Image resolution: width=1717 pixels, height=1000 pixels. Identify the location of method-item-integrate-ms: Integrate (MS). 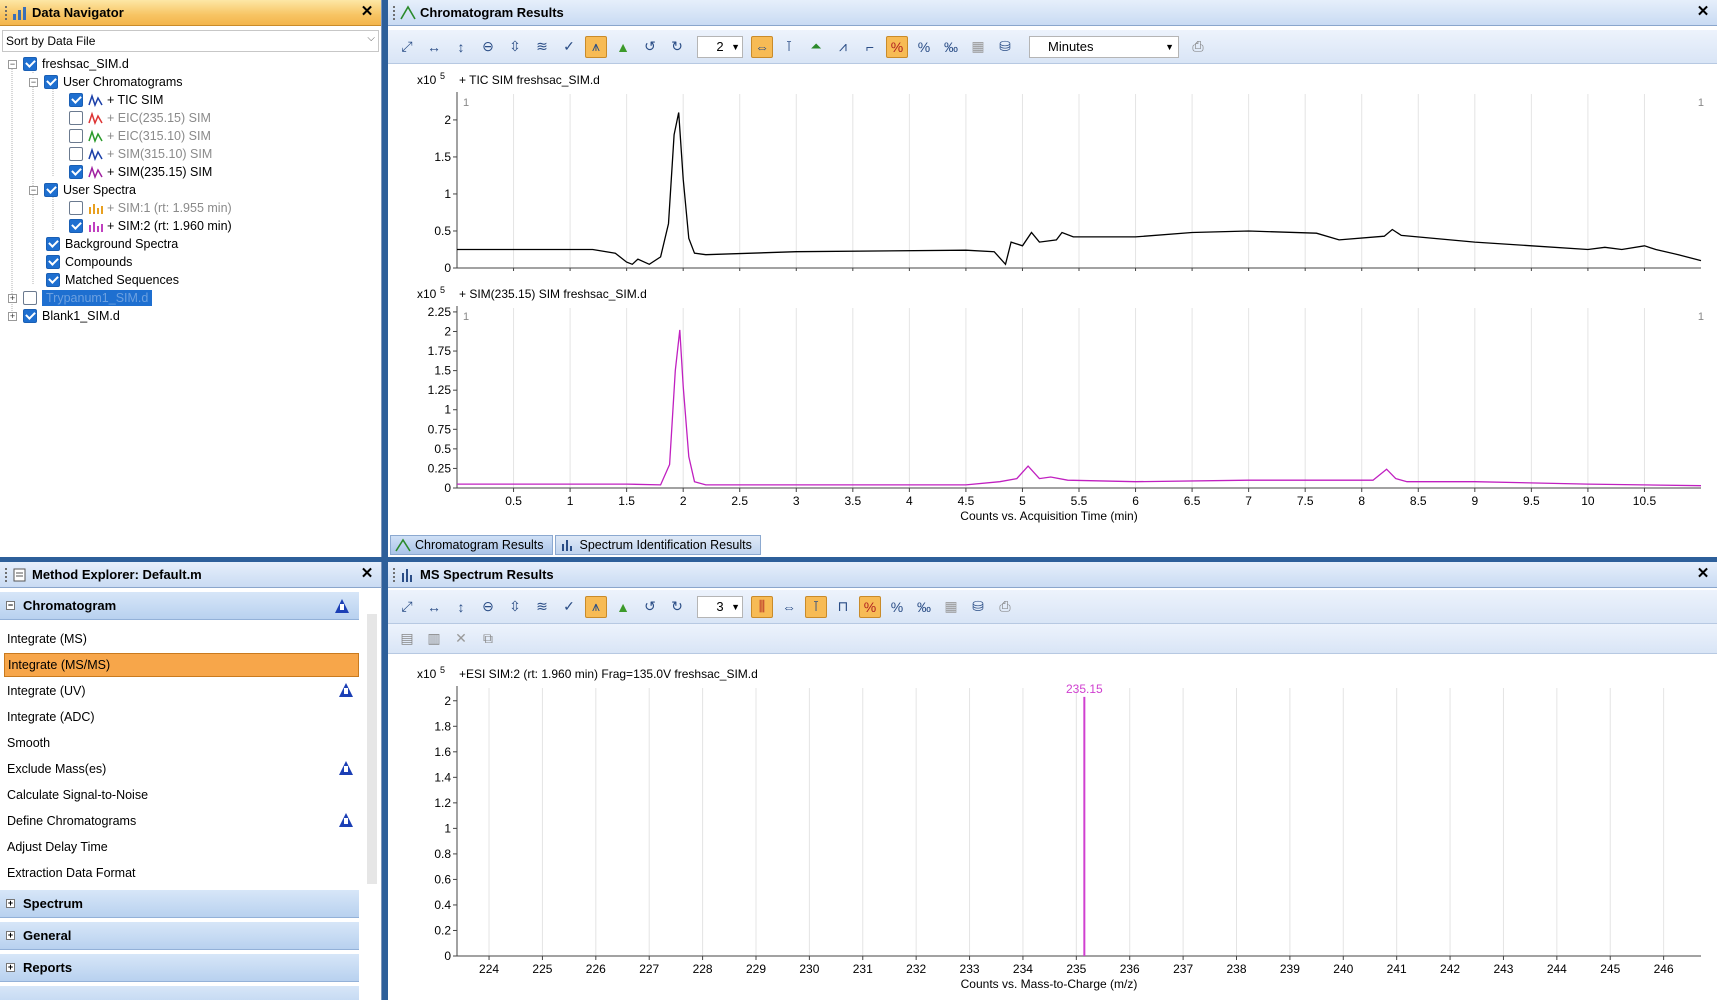
(181, 639).